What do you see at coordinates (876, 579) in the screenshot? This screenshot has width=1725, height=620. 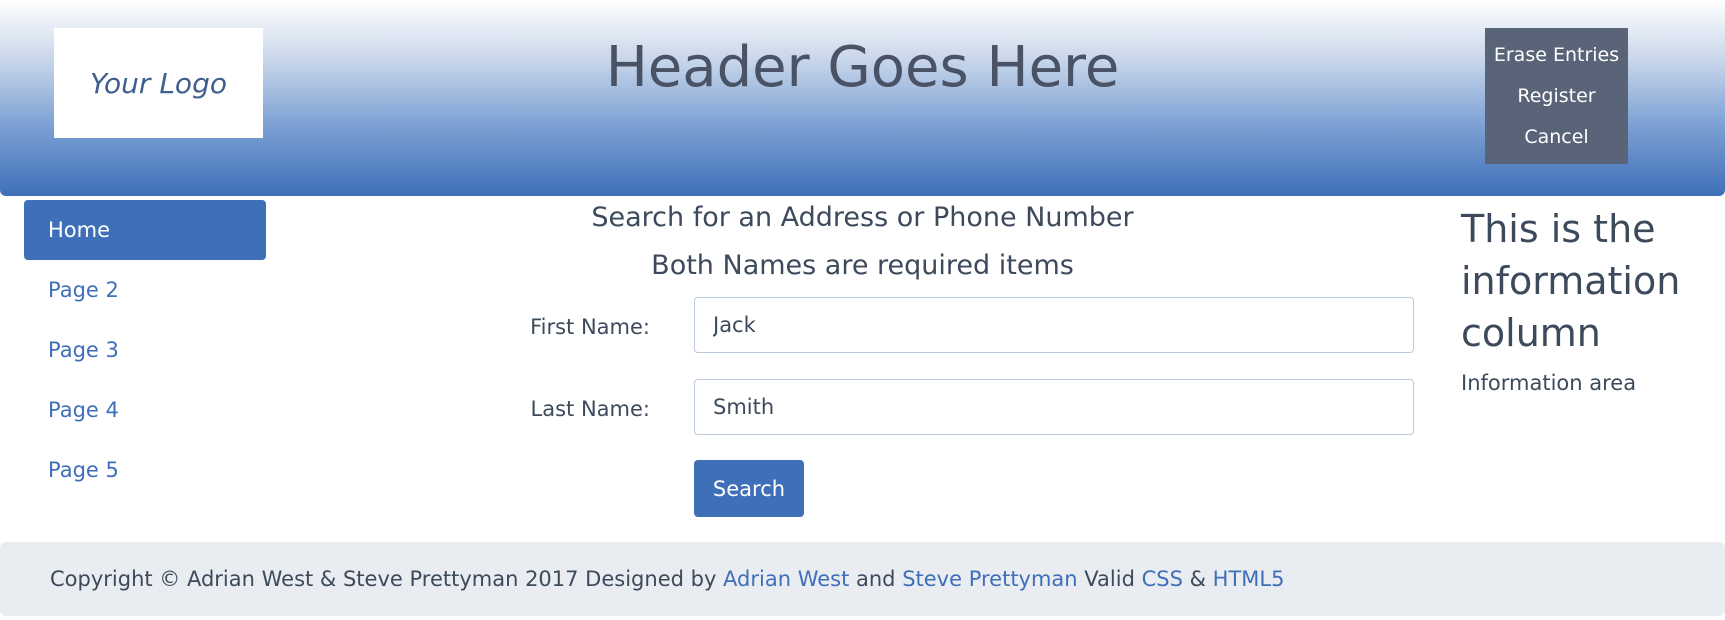 I see `footer-and: and` at bounding box center [876, 579].